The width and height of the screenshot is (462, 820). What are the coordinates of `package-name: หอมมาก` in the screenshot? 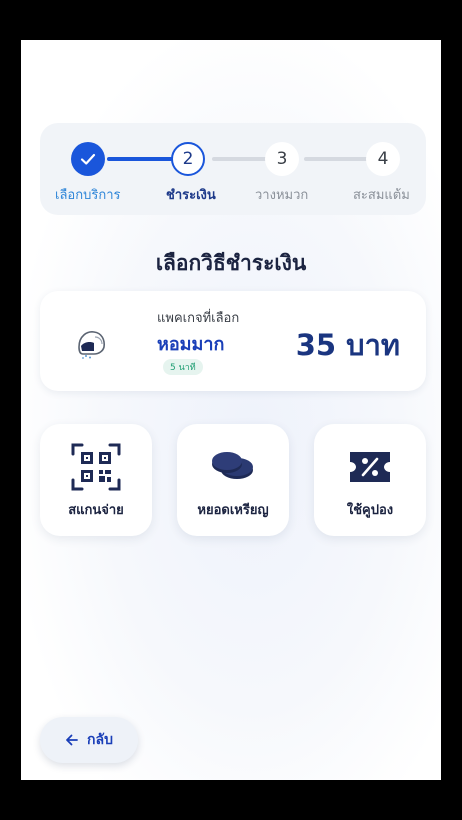 It's located at (191, 344).